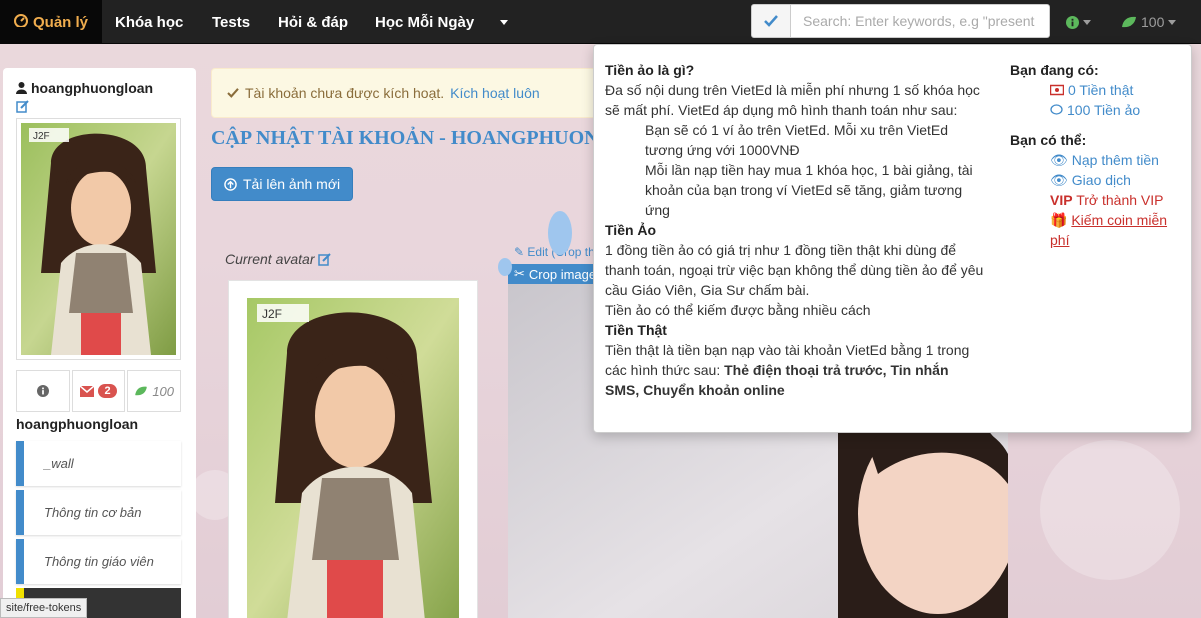 This screenshot has height=618, width=1201. What do you see at coordinates (21, 22) in the screenshot?
I see `dashboard-icon` at bounding box center [21, 22].